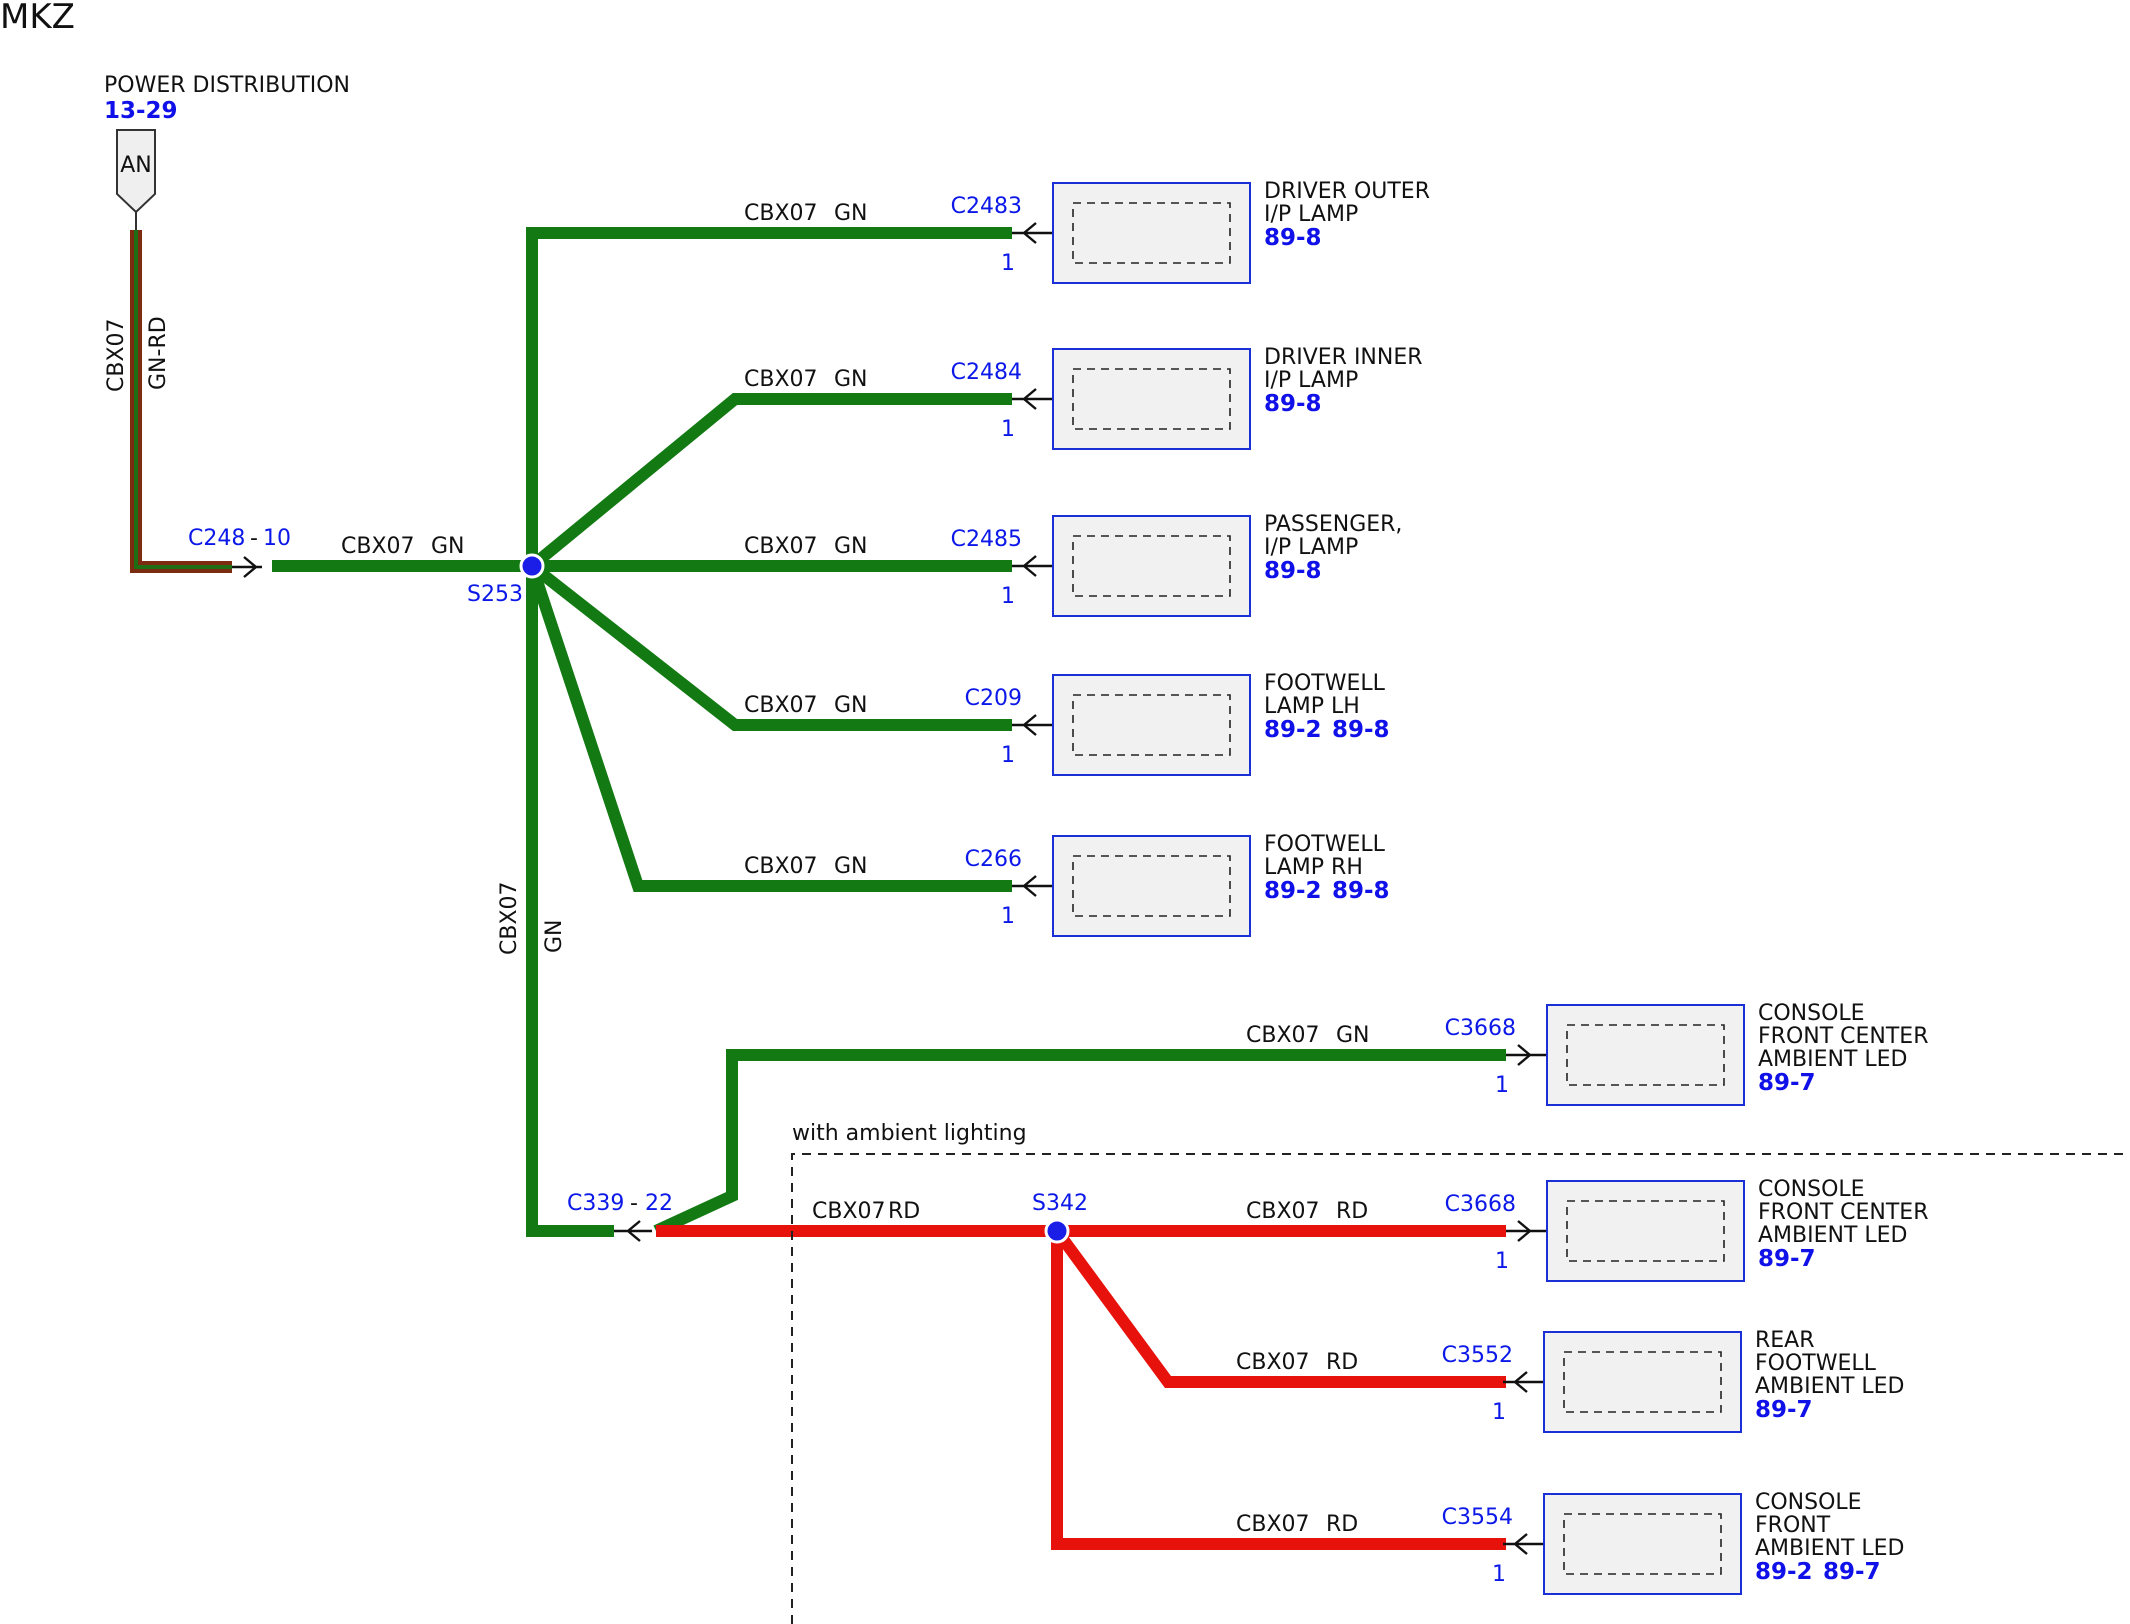 This screenshot has height=1624, width=2130. Describe the element at coordinates (1477, 1517) in the screenshot. I see `connector-label-c3554-8: C3554` at that location.